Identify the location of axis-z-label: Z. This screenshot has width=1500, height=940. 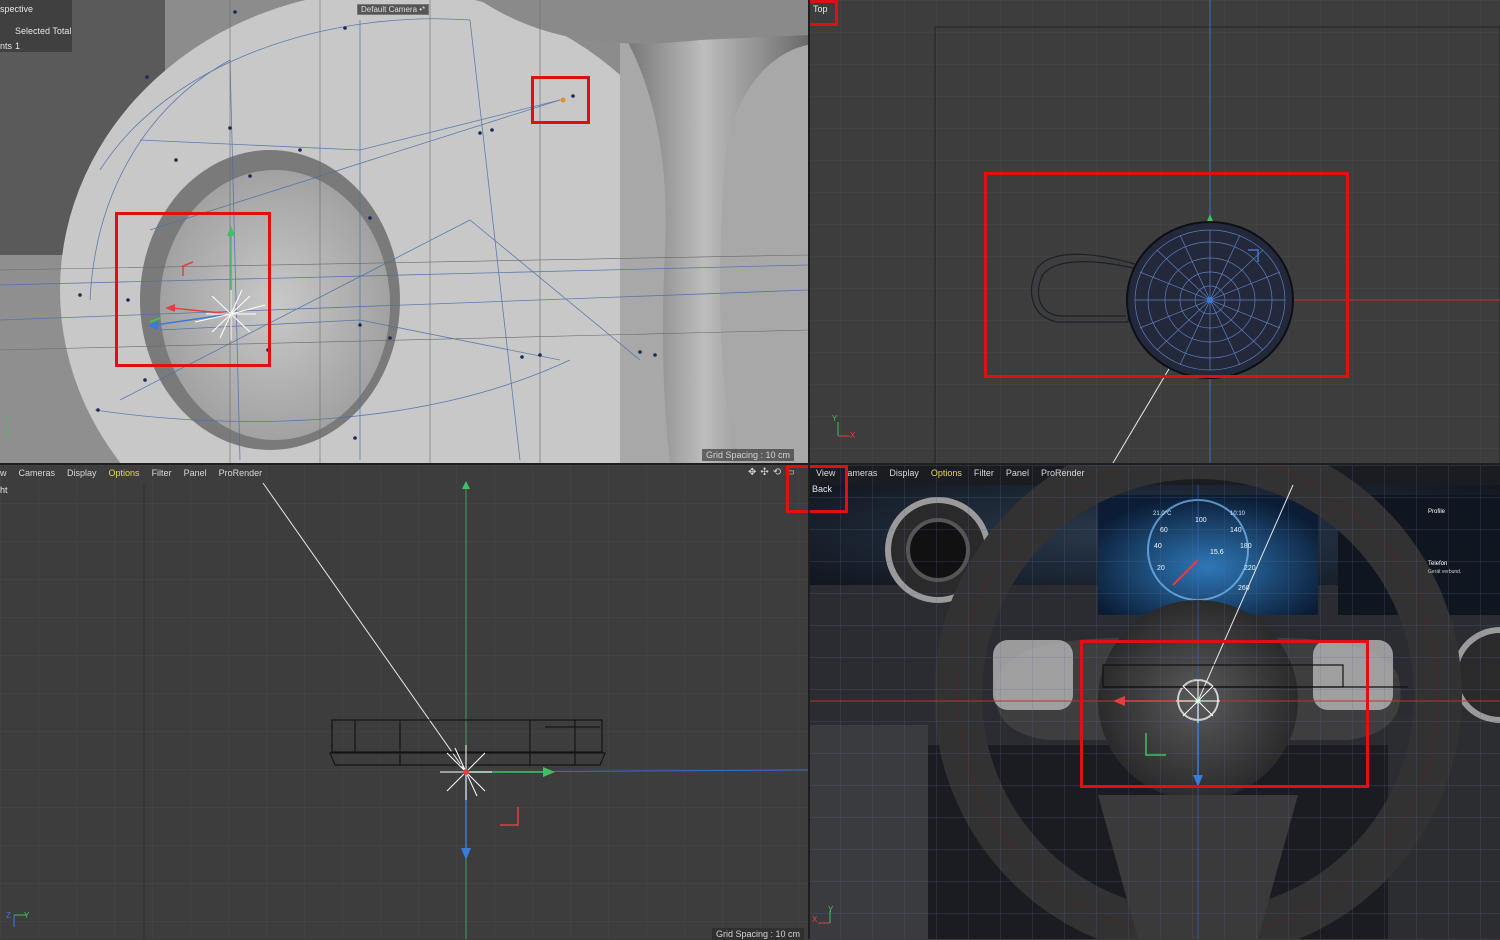
(8, 915).